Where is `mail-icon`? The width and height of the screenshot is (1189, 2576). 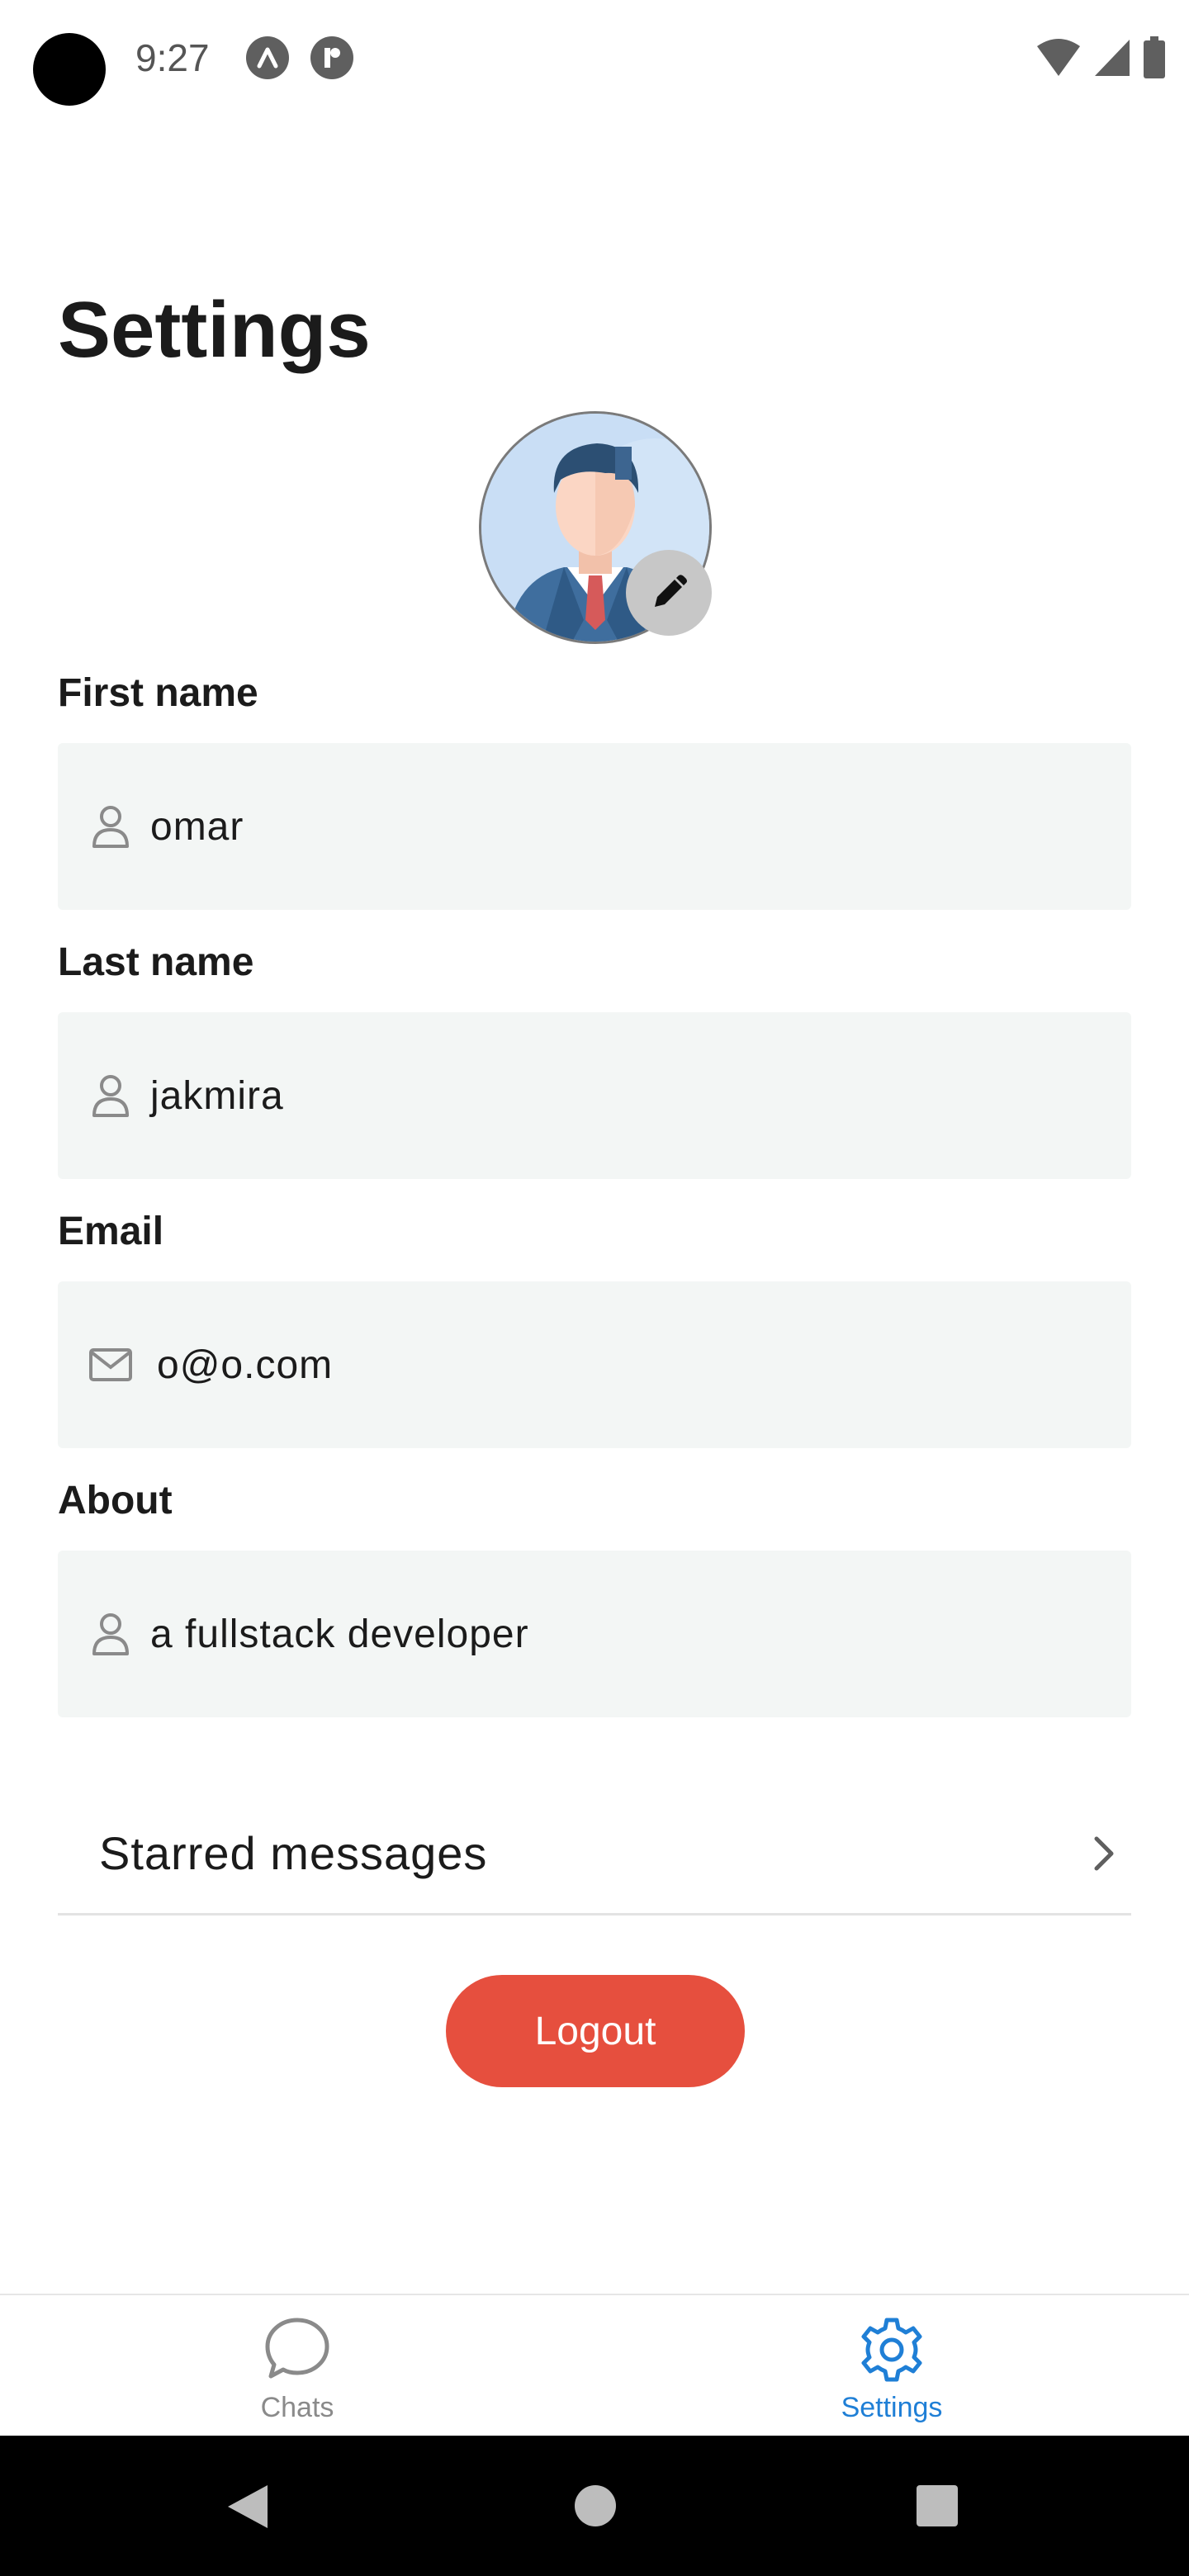
mail-icon is located at coordinates (110, 1365).